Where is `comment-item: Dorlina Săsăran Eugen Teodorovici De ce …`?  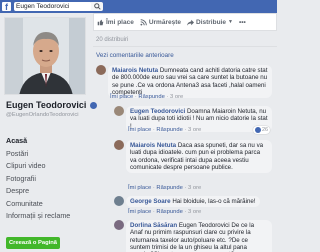
comment-item: Dorlina Săsăran Eugen Teodorovici De ce … is located at coordinates (195, 236).